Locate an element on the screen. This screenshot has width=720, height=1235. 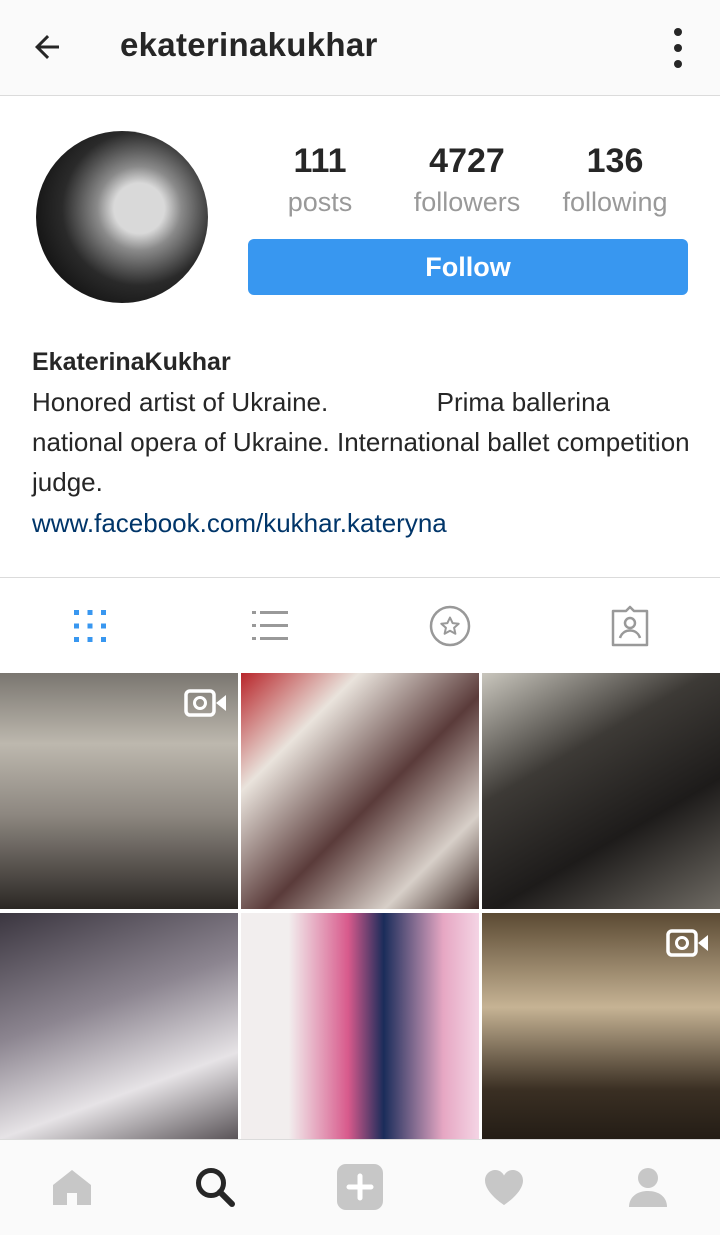
nav-home is located at coordinates (72, 1187).